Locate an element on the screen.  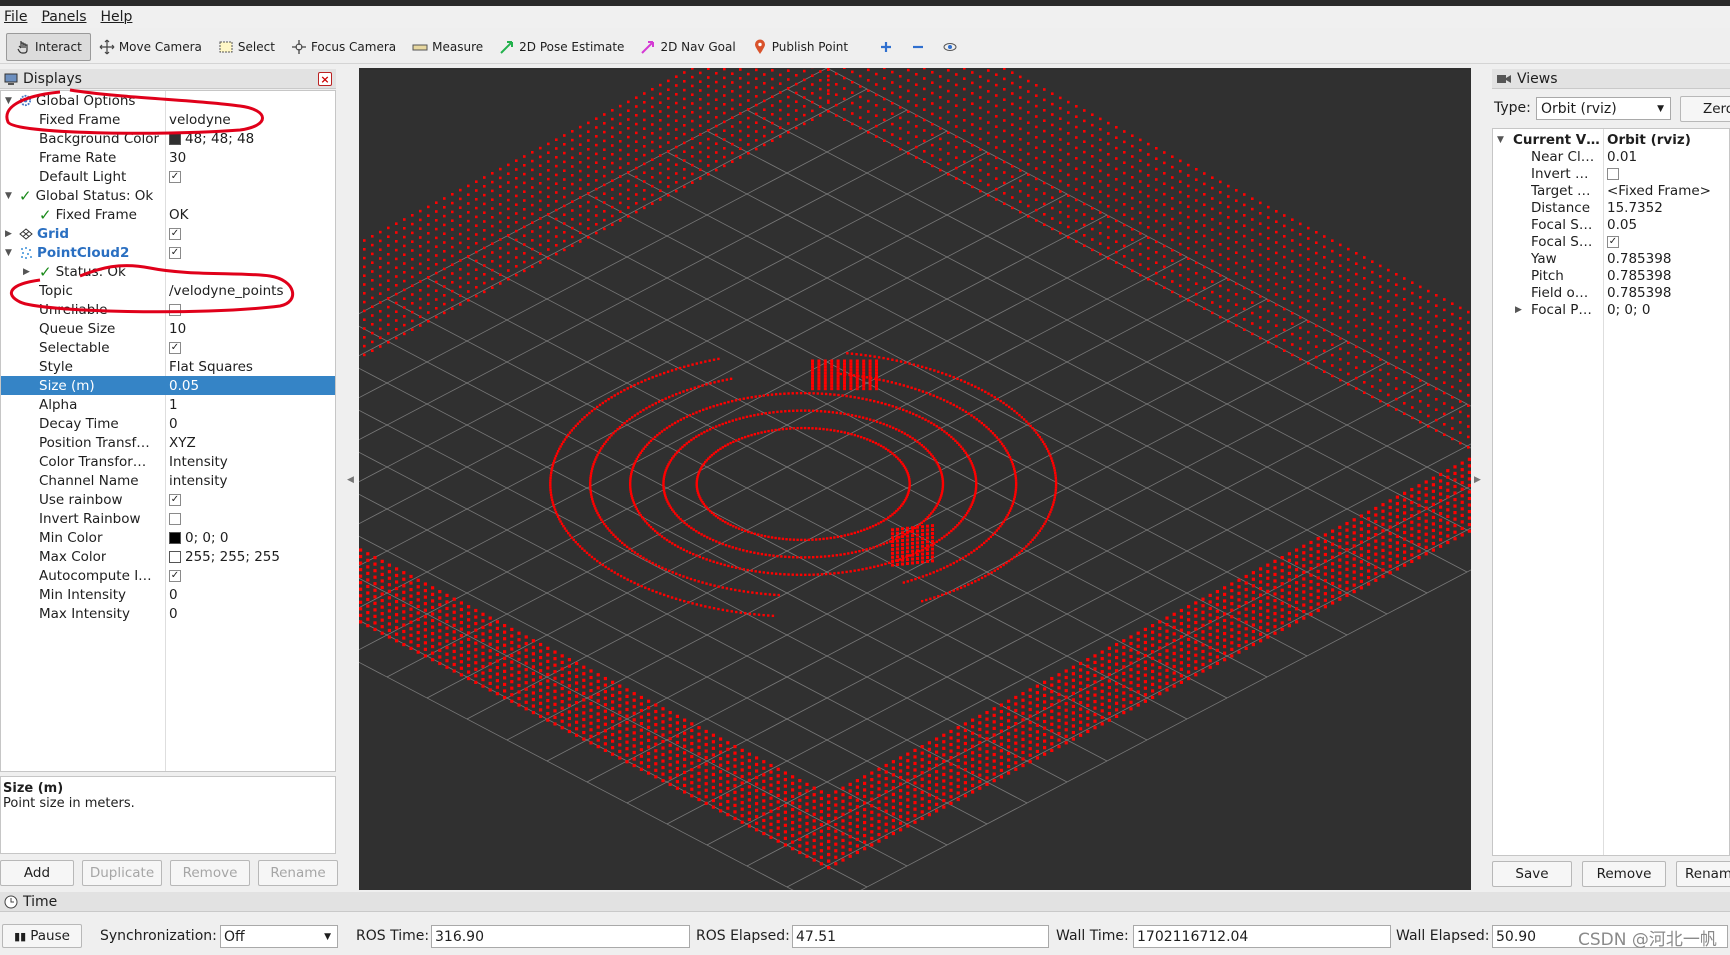
display-row: ▶ ✓ Status: Ok is located at coordinates (168, 271).